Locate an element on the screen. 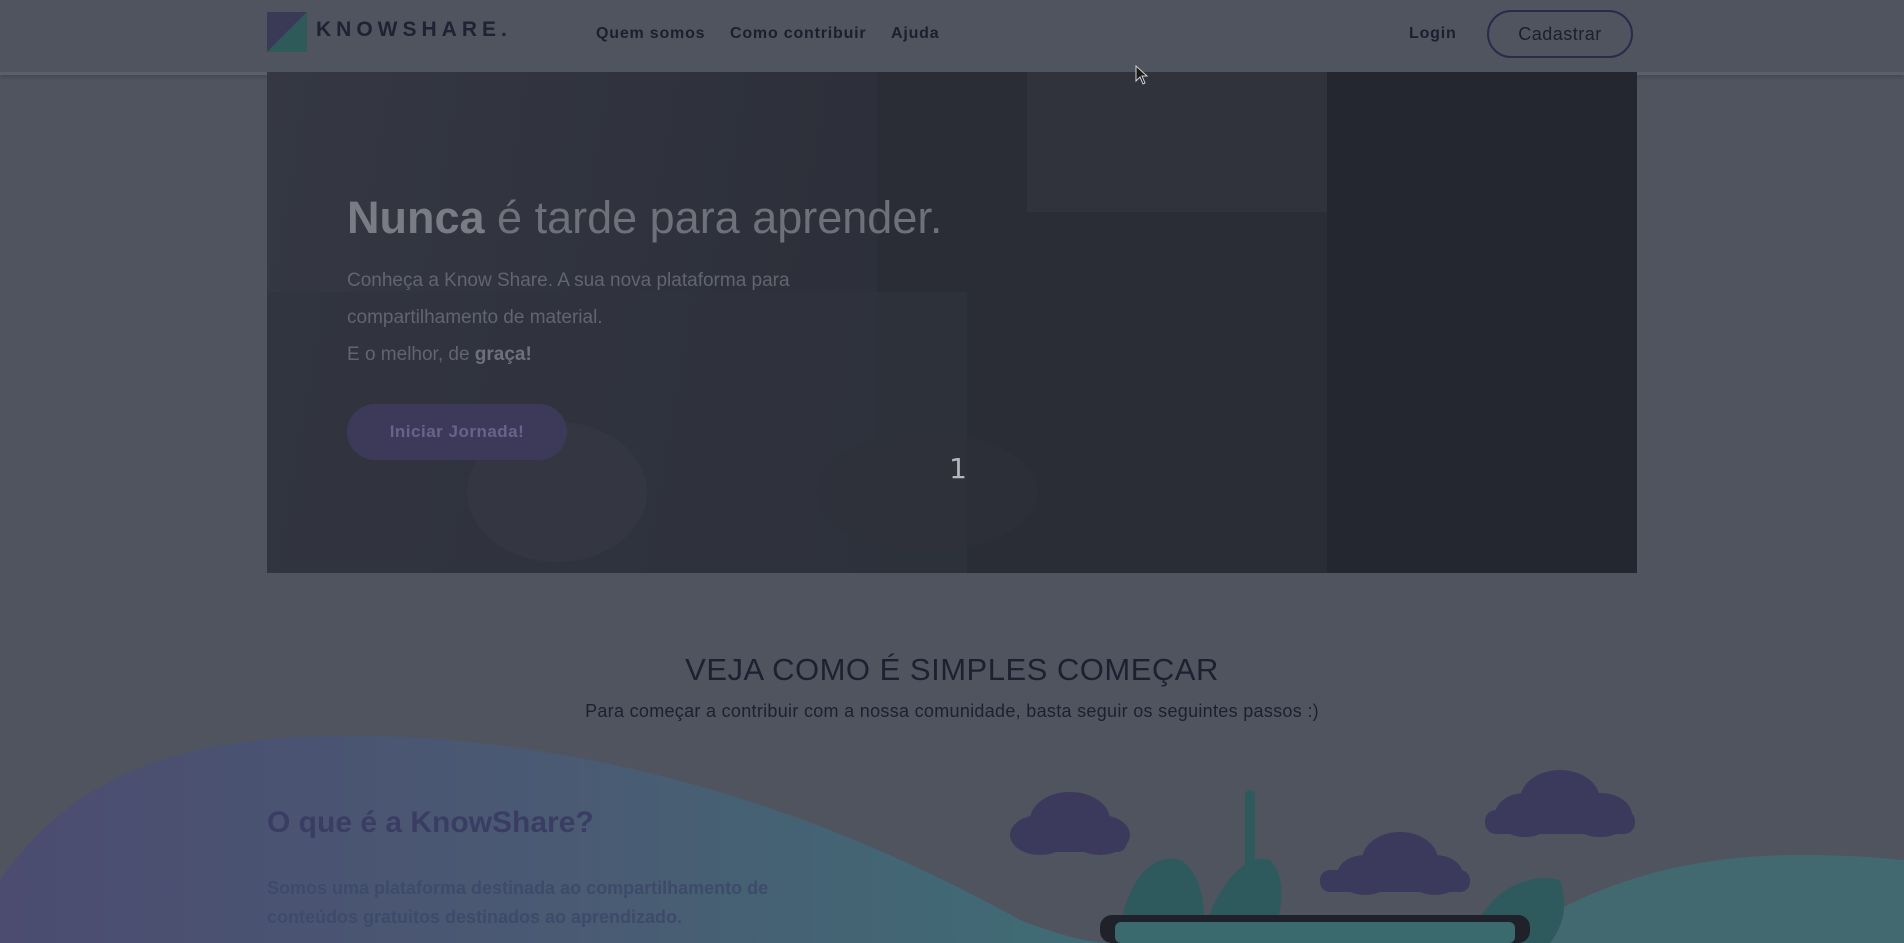  hero-title: Nunca é tarde para aprender. is located at coordinates (644, 218).